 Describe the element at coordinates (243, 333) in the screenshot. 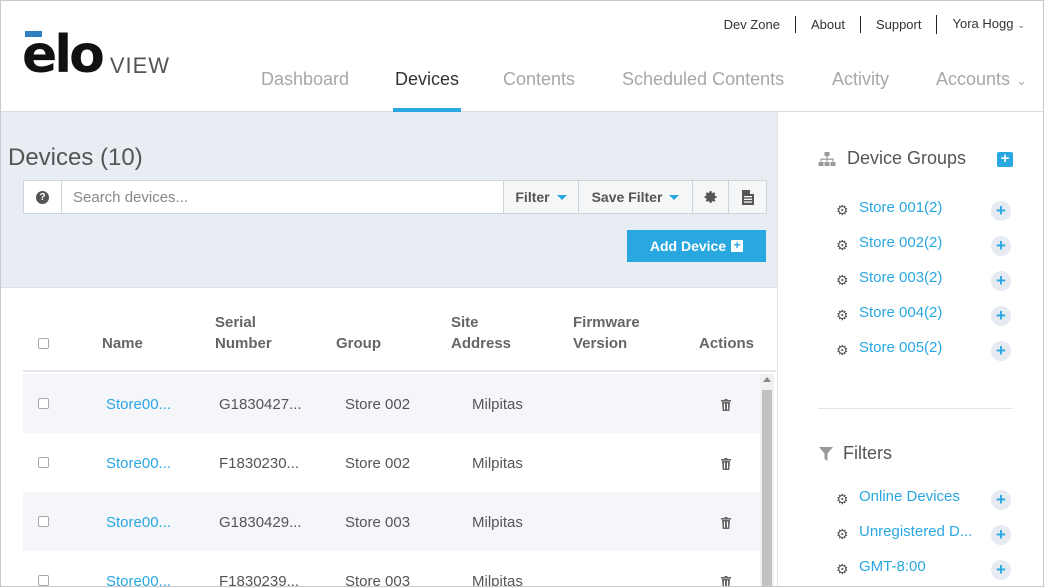

I see `col-serial-number: Serial Number` at that location.